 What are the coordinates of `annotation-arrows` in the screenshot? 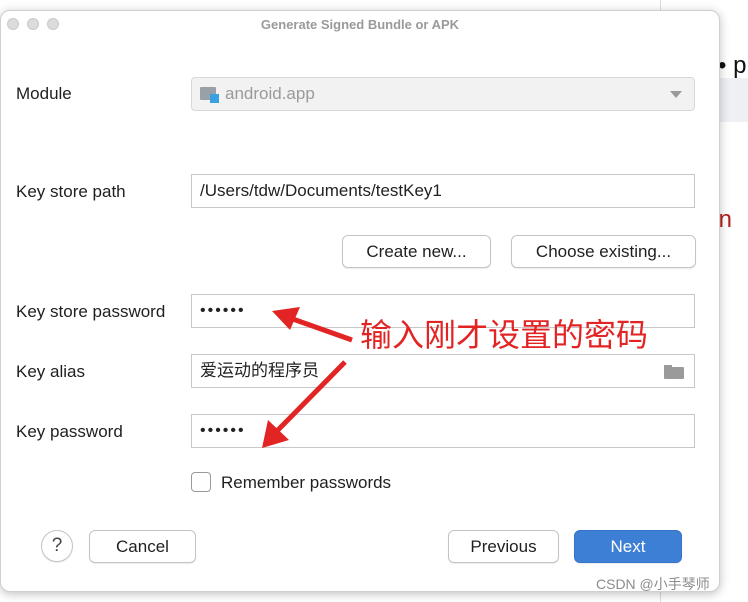 It's located at (307, 377).